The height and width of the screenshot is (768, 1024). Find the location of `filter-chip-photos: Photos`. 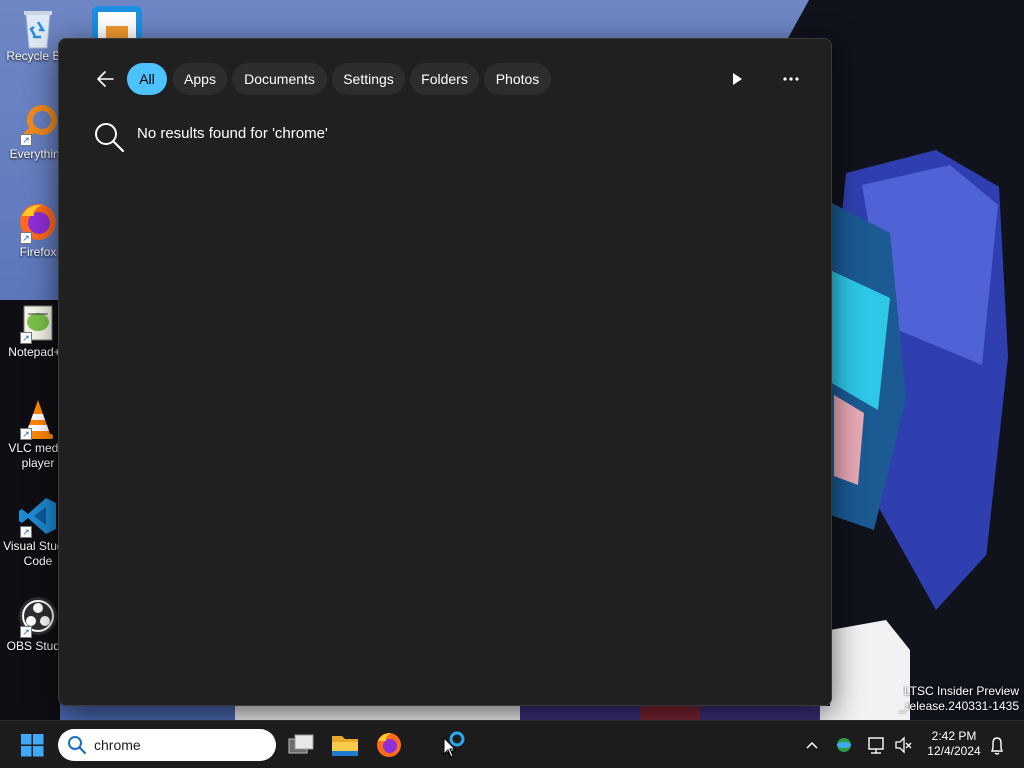

filter-chip-photos: Photos is located at coordinates (517, 79).